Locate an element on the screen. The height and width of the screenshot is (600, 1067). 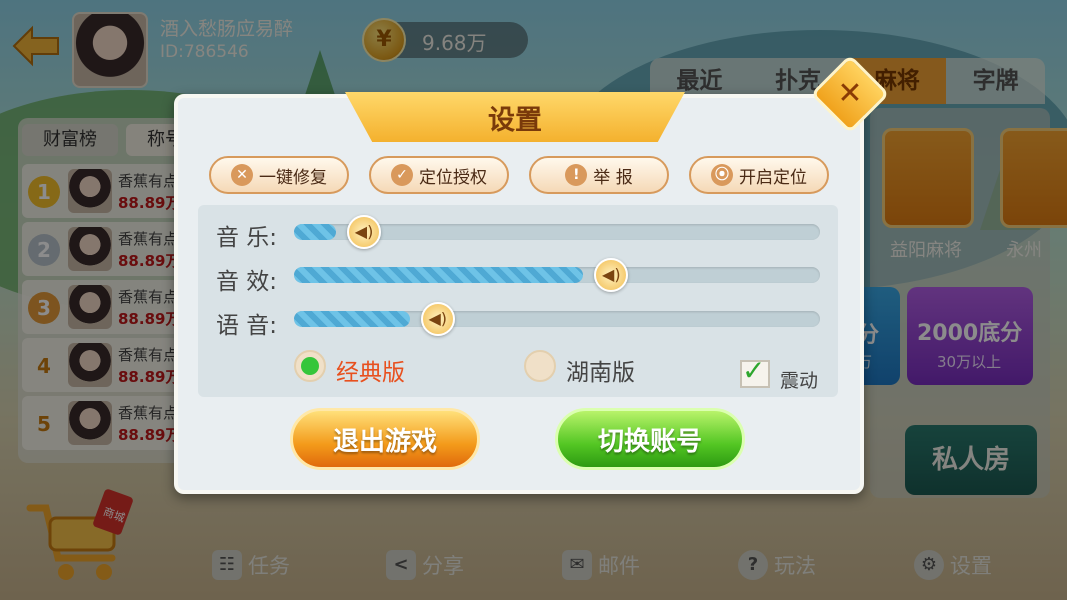
repair-button: ✕ 一键修复 is located at coordinates (279, 175).